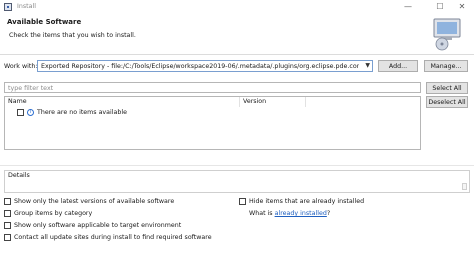 Image resolution: width=474 pixels, height=256 pixels. What do you see at coordinates (464, 186) in the screenshot?
I see `details-scrollbar` at bounding box center [464, 186].